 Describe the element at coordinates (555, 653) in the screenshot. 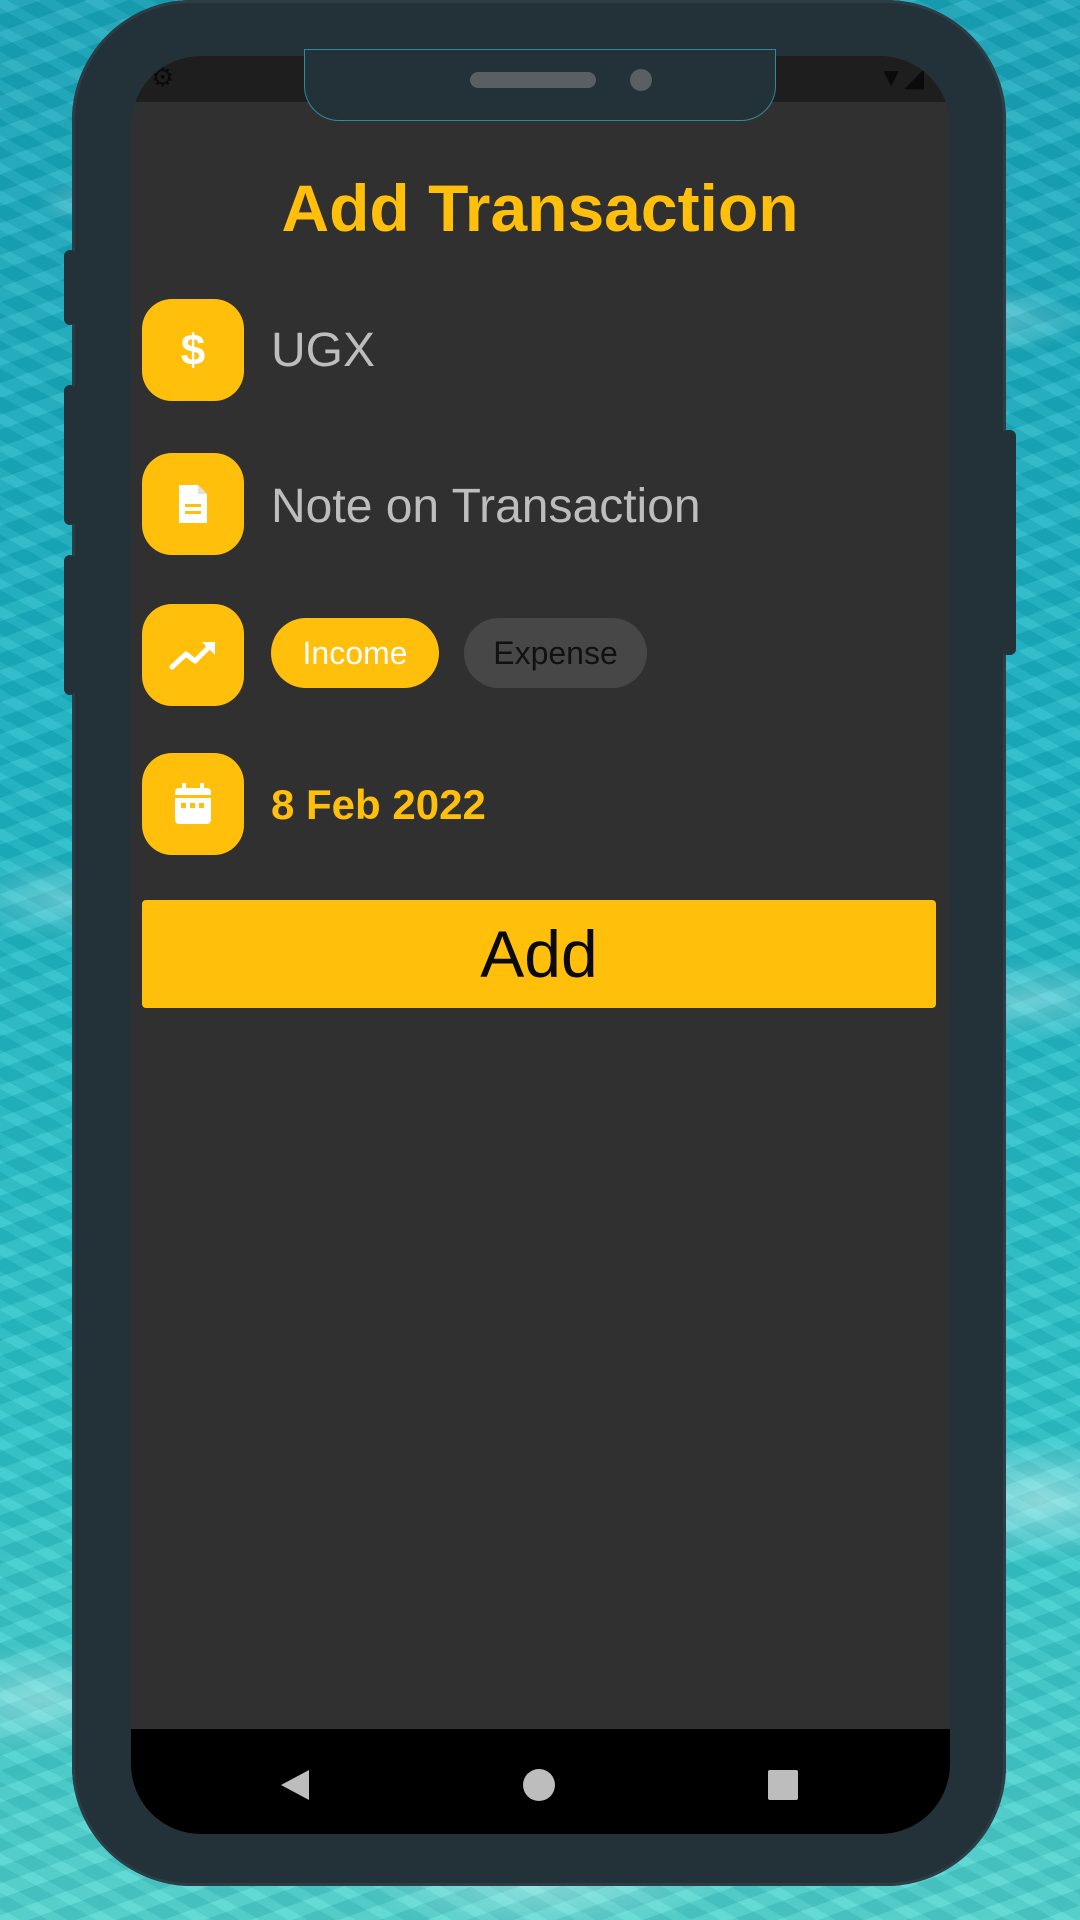

I see `expense-chip: Expense` at that location.